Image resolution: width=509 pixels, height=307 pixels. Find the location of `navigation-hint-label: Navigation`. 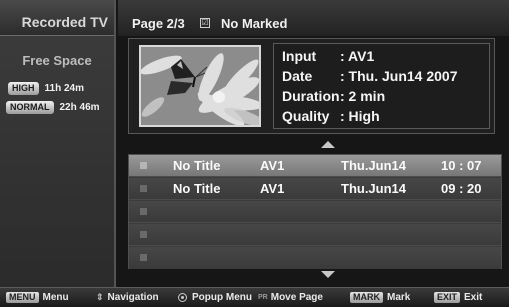

navigation-hint-label: Navigation is located at coordinates (133, 297).